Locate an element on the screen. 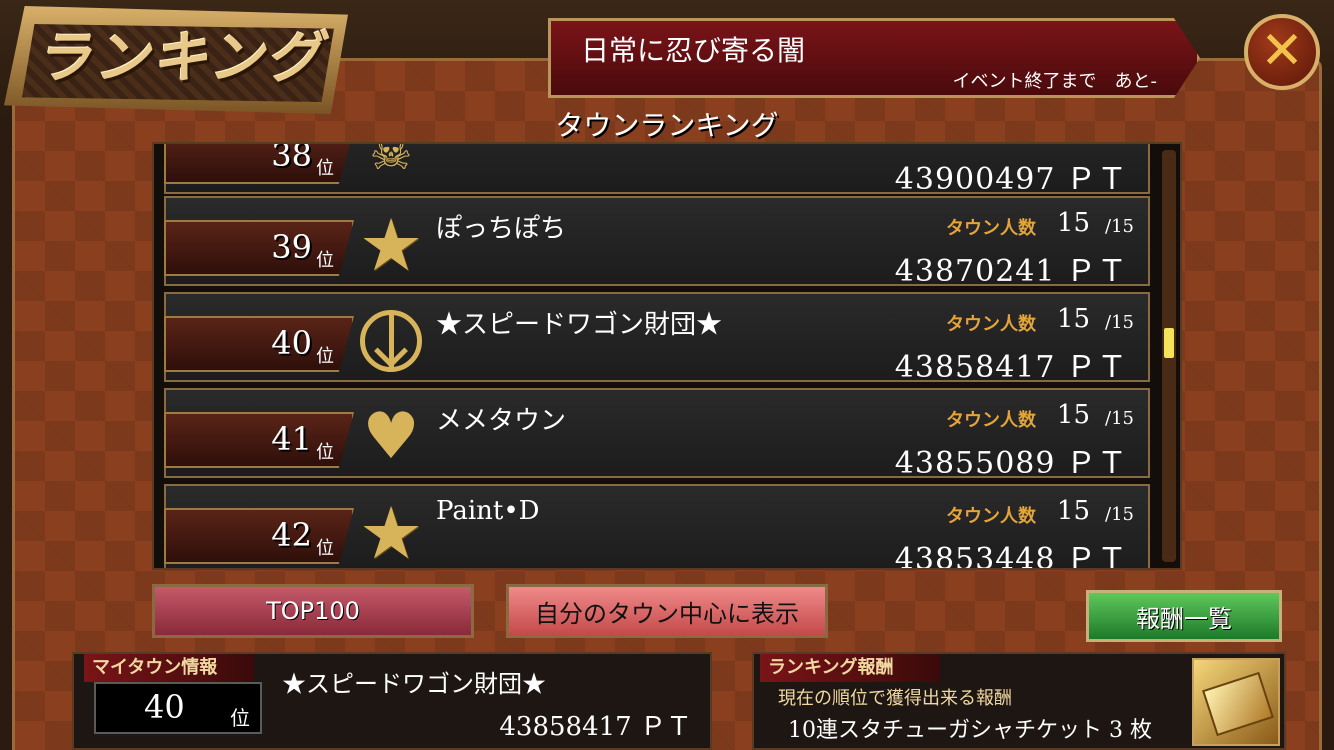 Image resolution: width=1334 pixels, height=750 pixels. my-rank-box: 40 位 is located at coordinates (178, 708).